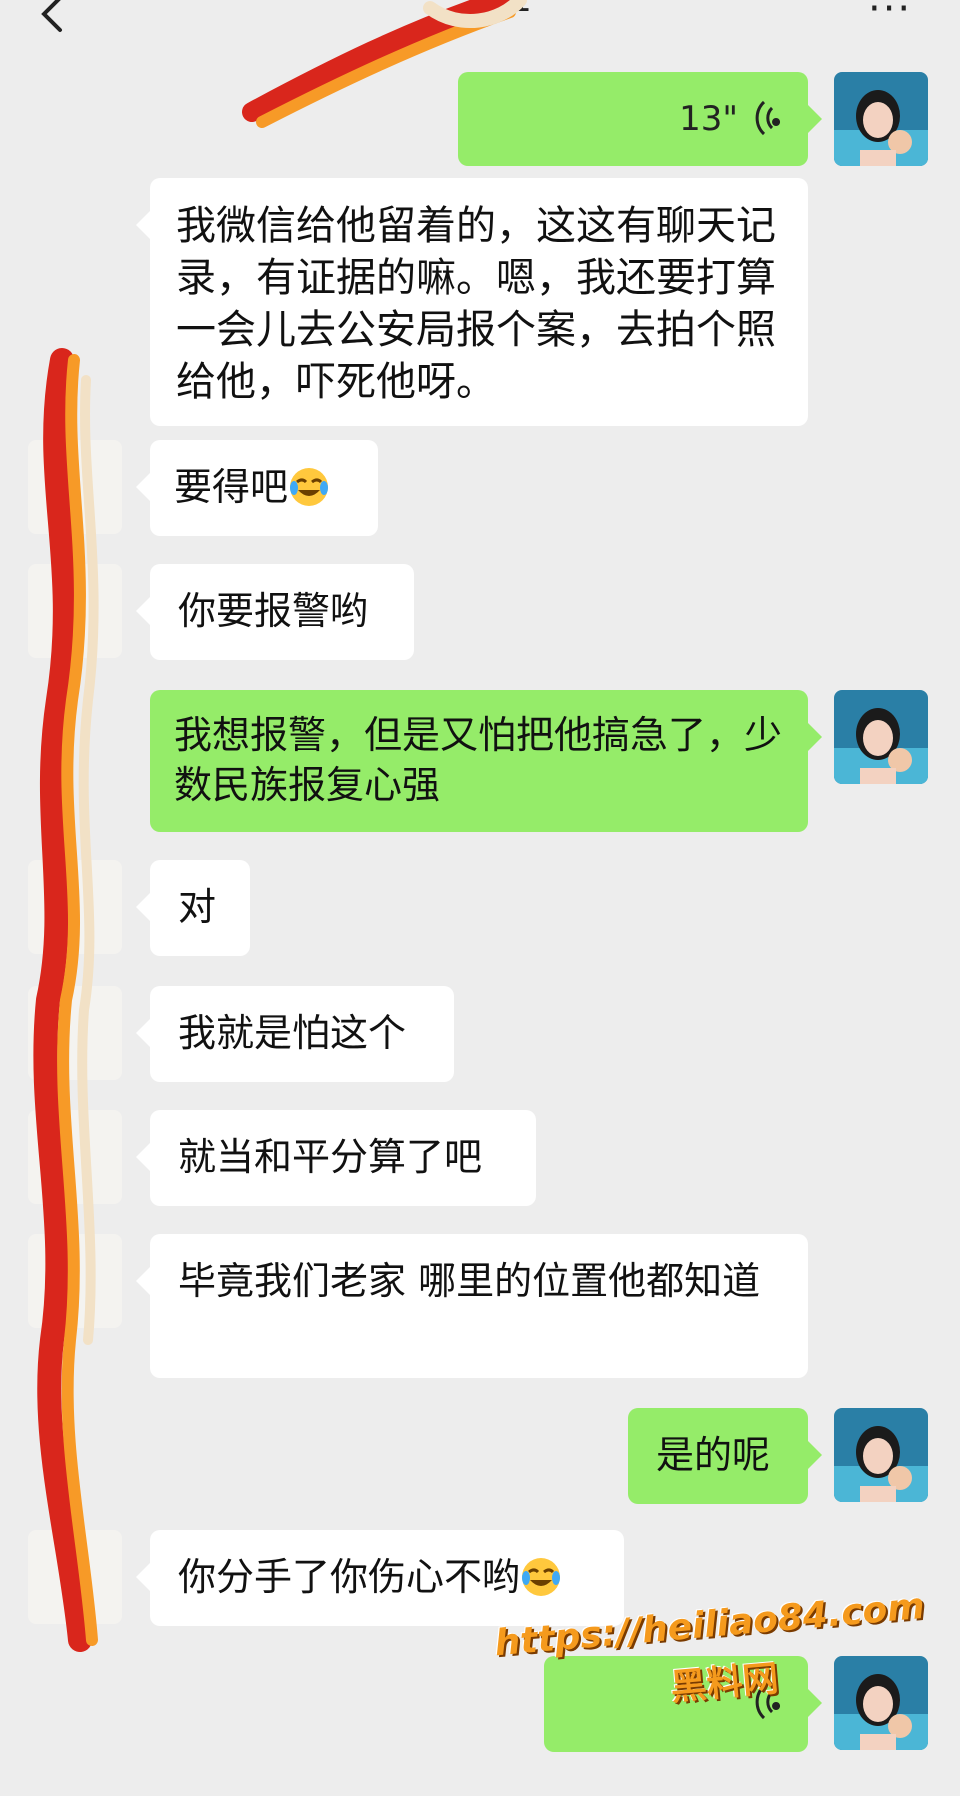 The height and width of the screenshot is (1796, 960). Describe the element at coordinates (478, 760) in the screenshot. I see `message-text: 我想报警，但是又怕把他搞急了，少数民族报复心强` at that location.